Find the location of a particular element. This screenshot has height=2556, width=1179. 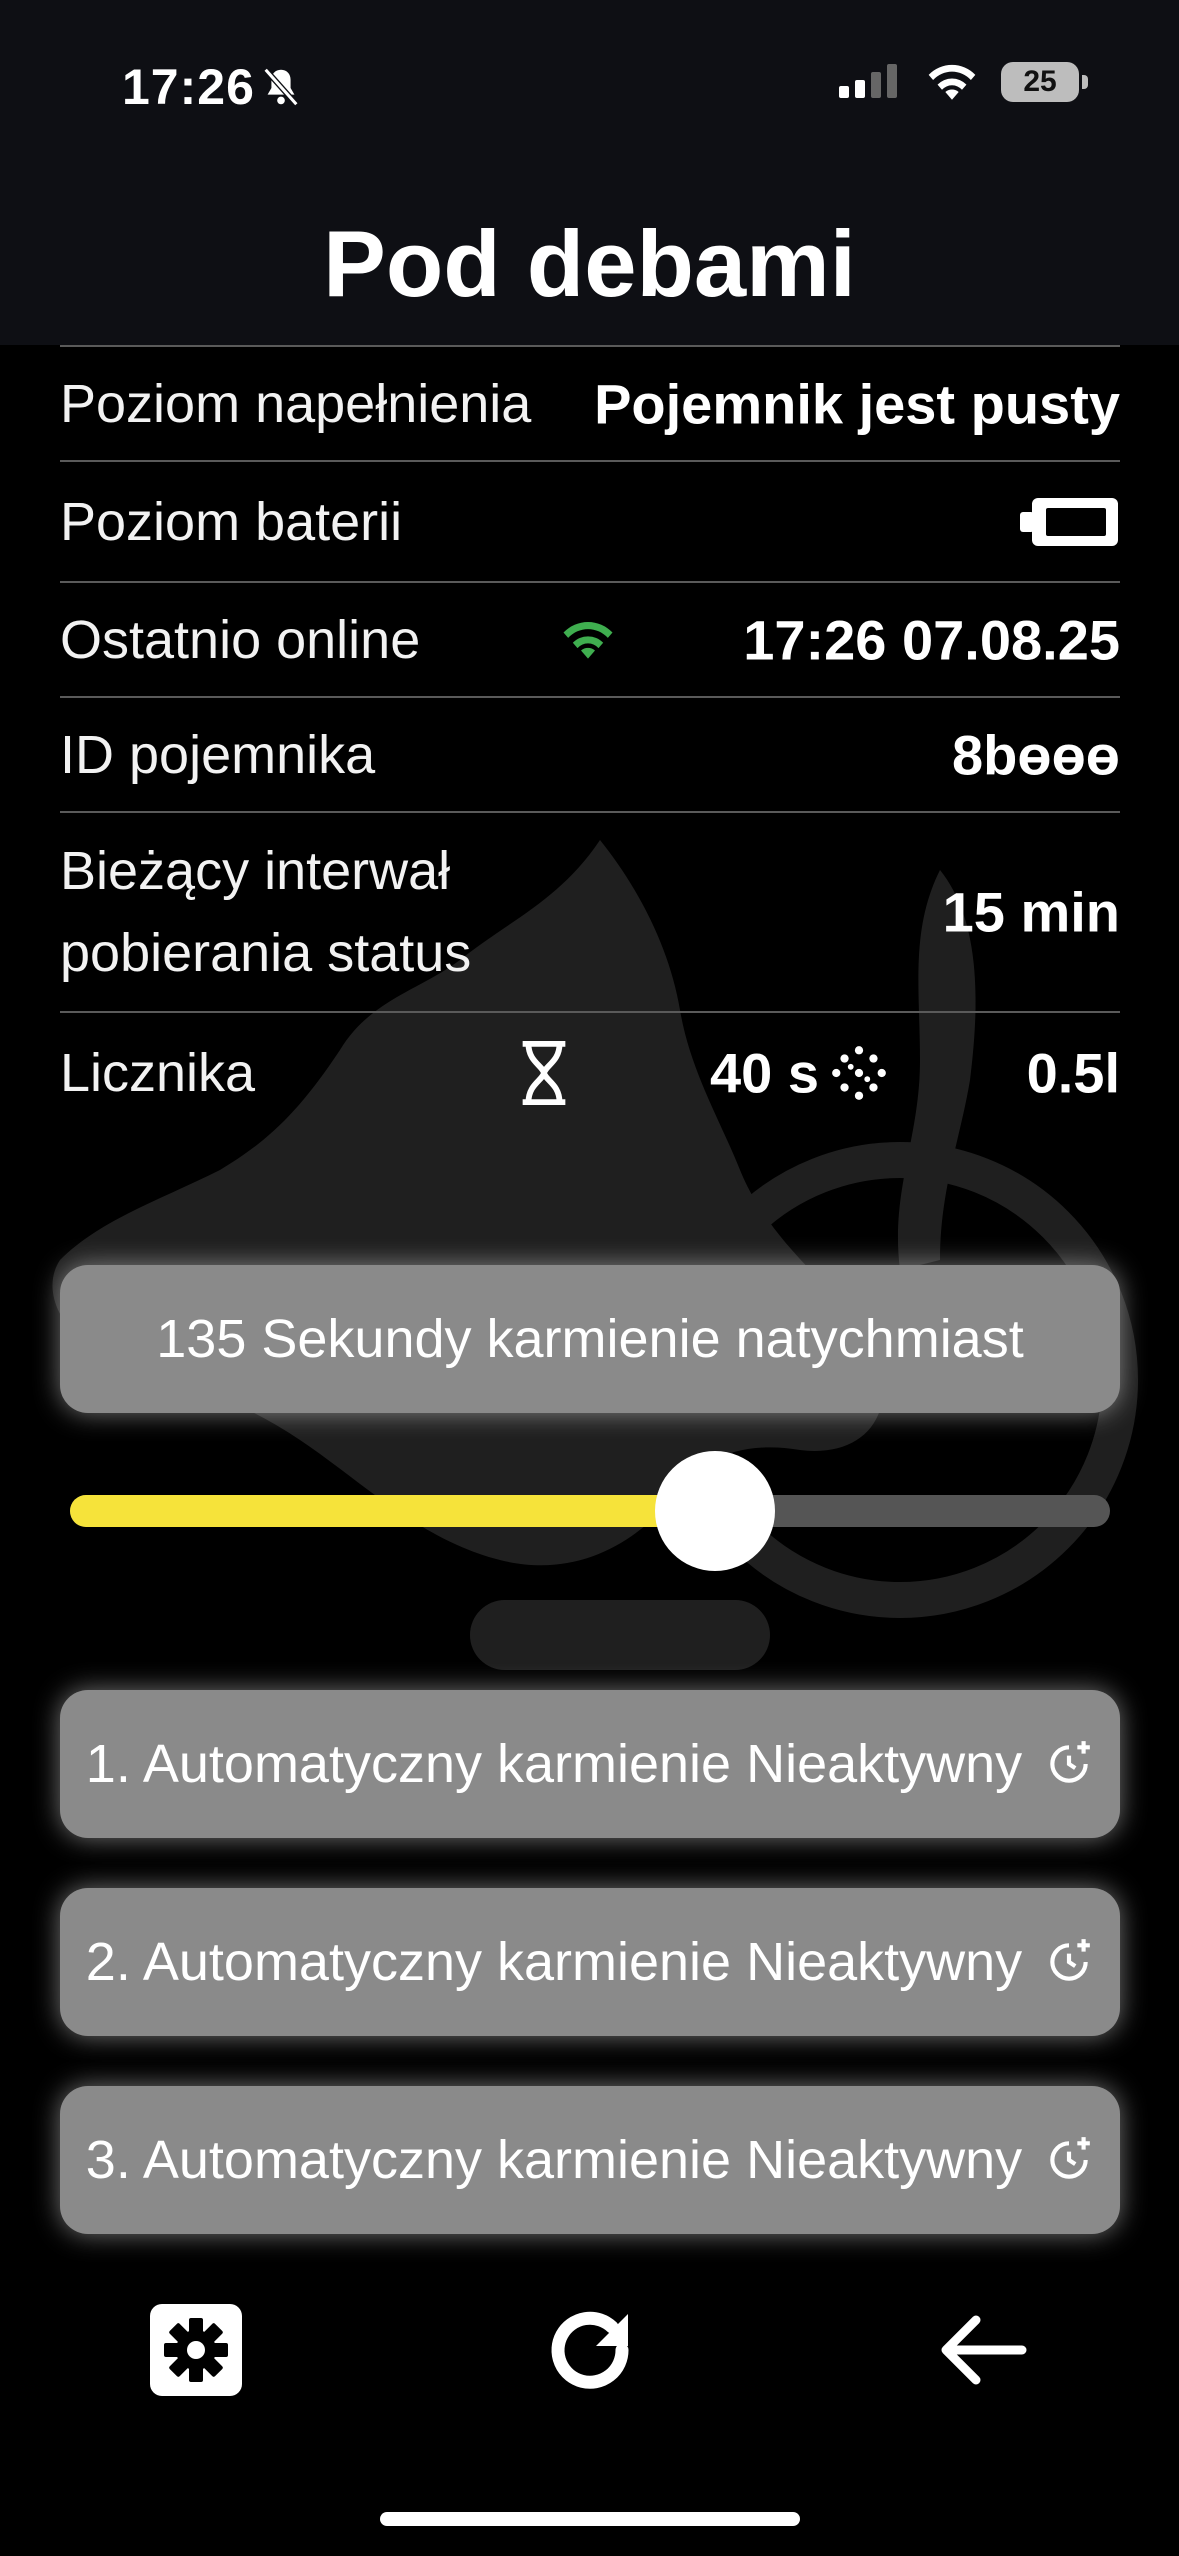

auto-feeding-1-button: 1. Automatyczny karmienie Nieaktywny is located at coordinates (590, 1764).